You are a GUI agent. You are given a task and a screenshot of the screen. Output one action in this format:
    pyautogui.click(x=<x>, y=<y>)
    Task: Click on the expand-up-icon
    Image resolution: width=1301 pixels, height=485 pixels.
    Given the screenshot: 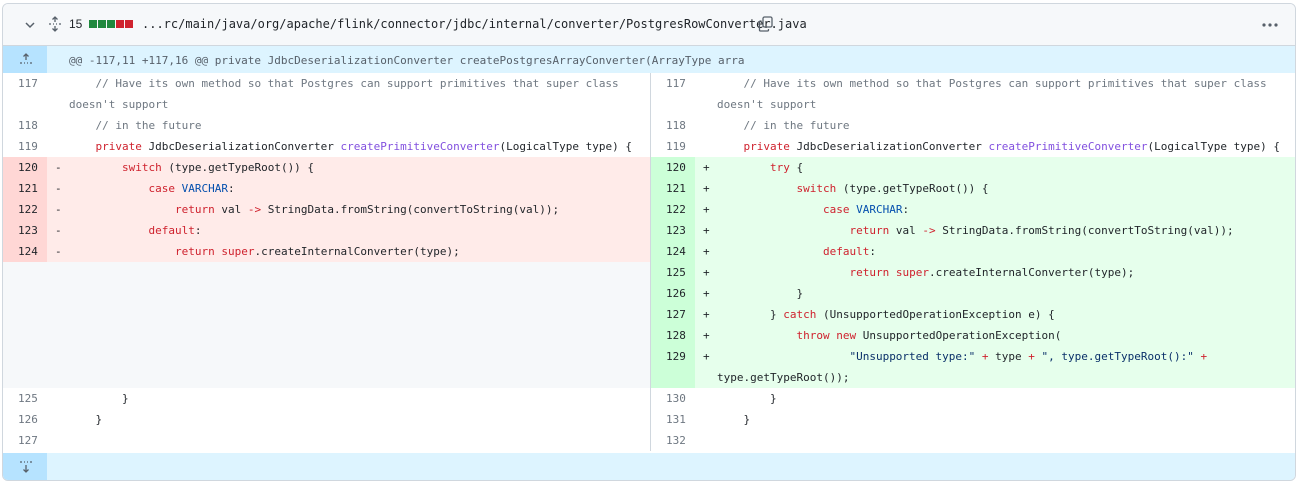 What is the action you would take?
    pyautogui.click(x=26, y=58)
    